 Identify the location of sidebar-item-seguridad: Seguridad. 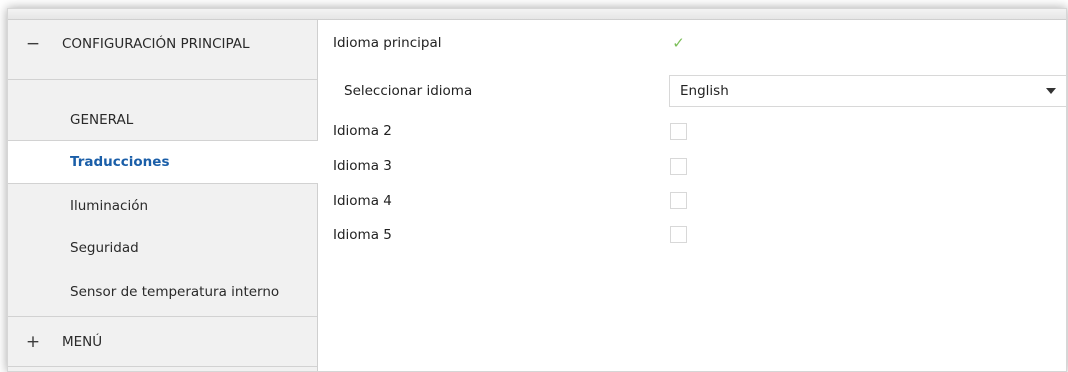
(162, 248).